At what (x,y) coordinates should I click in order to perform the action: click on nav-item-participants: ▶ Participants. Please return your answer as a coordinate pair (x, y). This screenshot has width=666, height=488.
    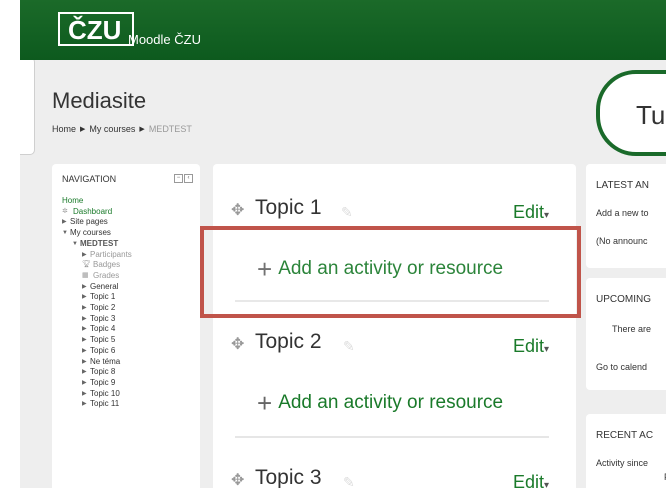
    Looking at the image, I should click on (97, 255).